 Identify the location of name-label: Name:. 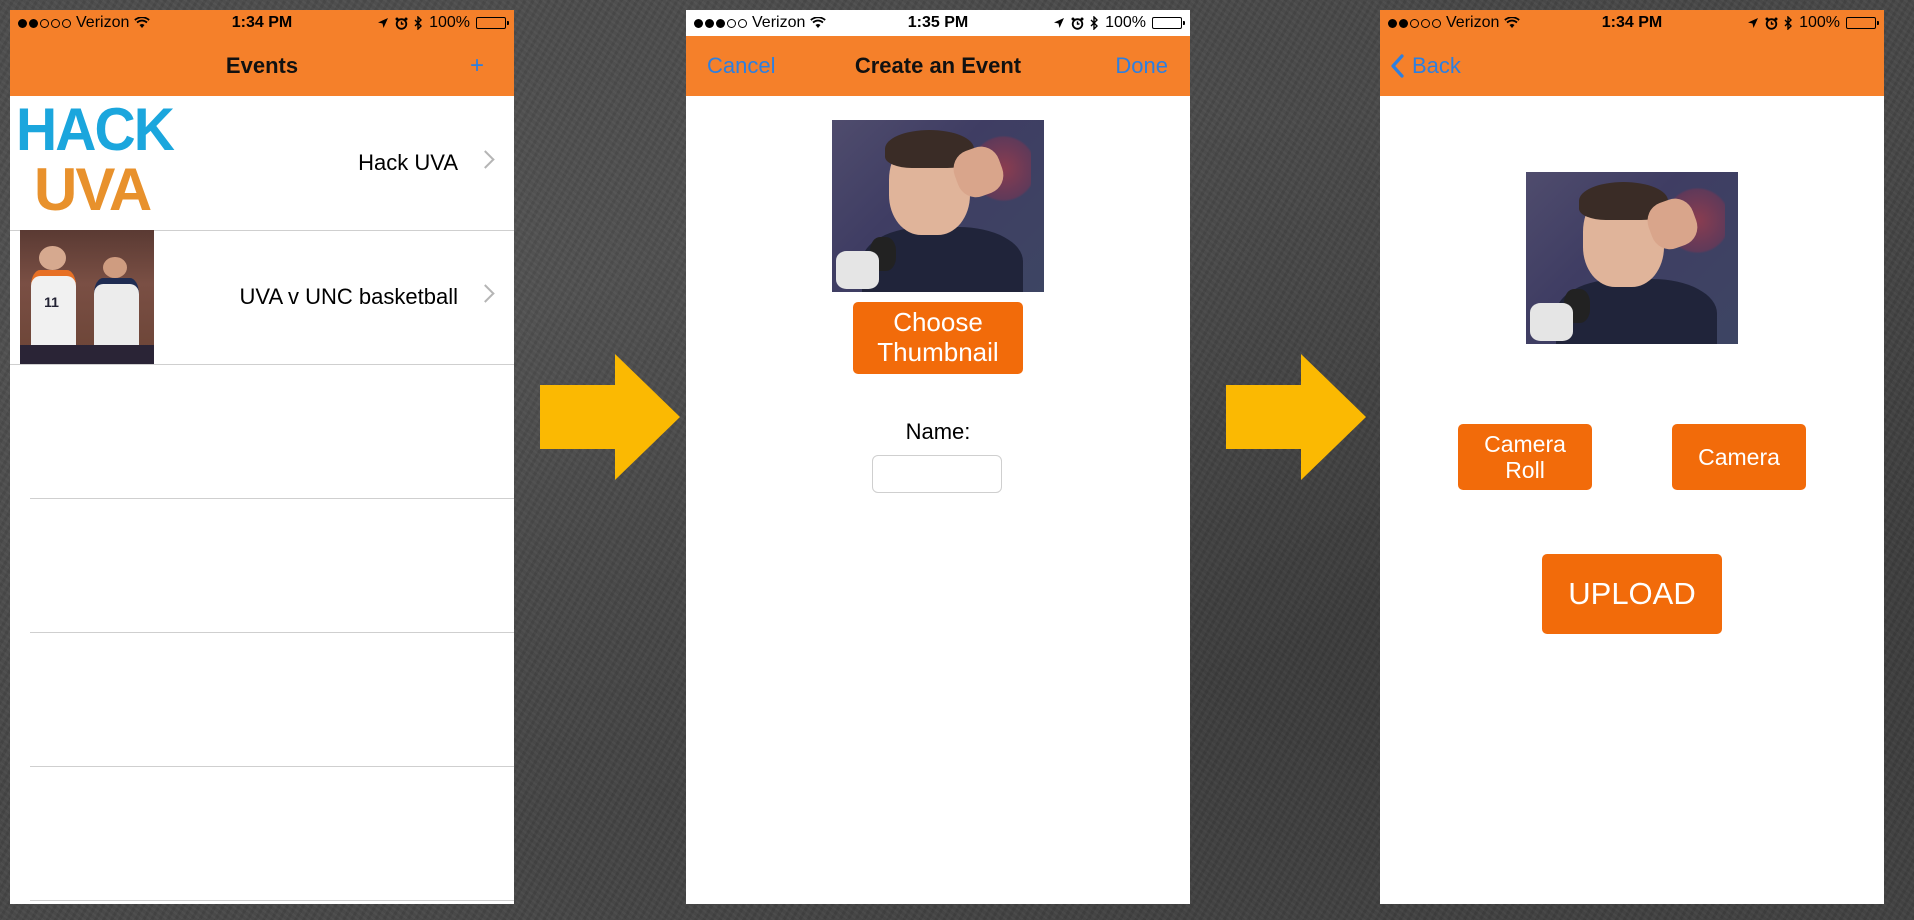
(938, 431).